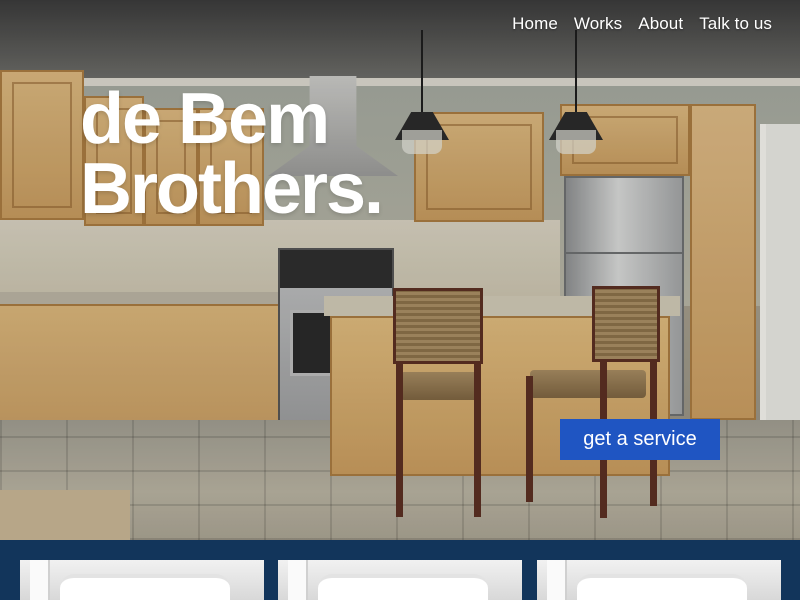 This screenshot has width=800, height=600. What do you see at coordinates (735, 24) in the screenshot?
I see `nav-link-talk-to-us: Talk to us` at bounding box center [735, 24].